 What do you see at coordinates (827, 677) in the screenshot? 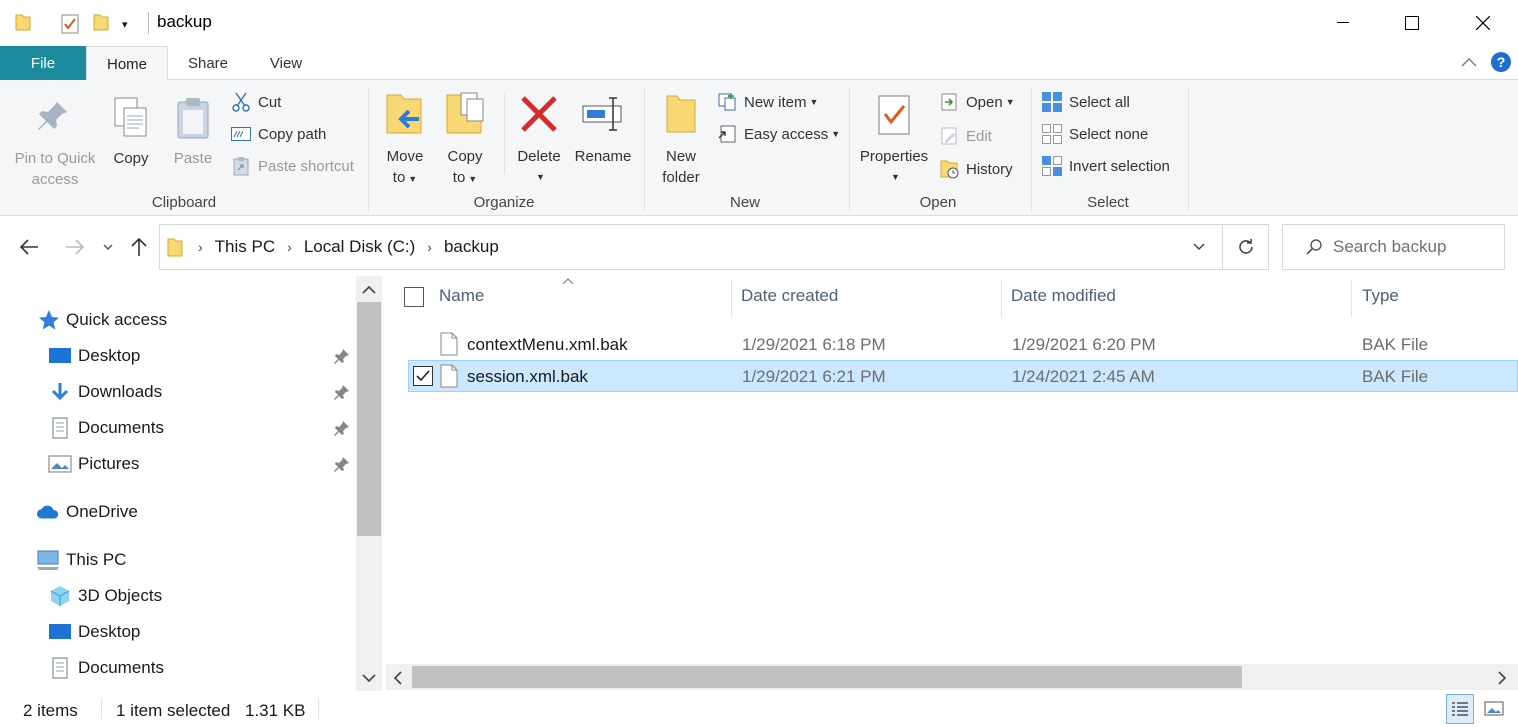
I see `list-scrollbar-thumb` at bounding box center [827, 677].